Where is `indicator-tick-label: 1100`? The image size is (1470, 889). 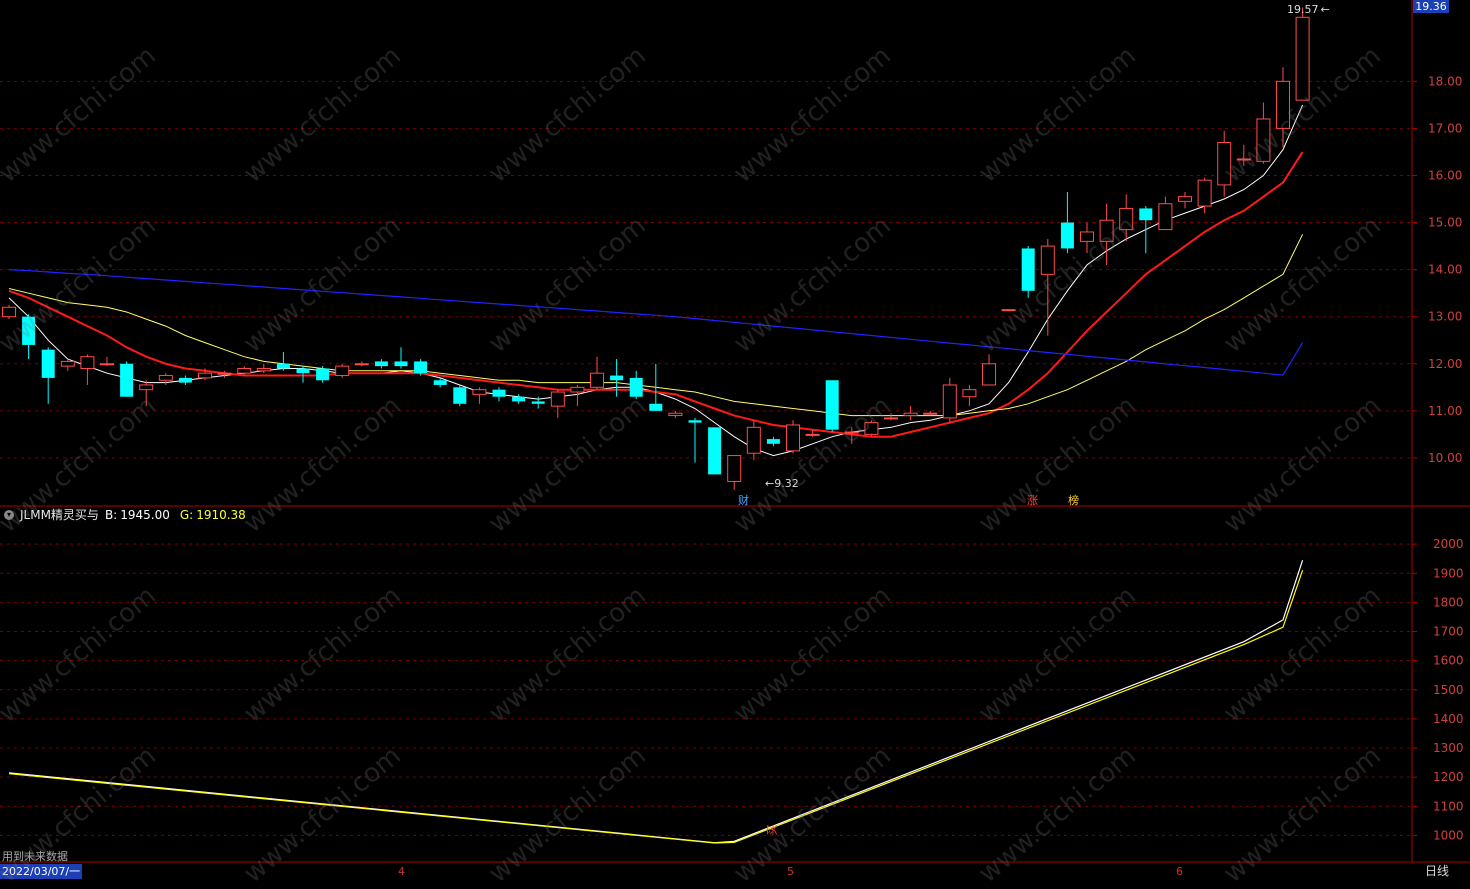 indicator-tick-label: 1100 is located at coordinates (1448, 806).